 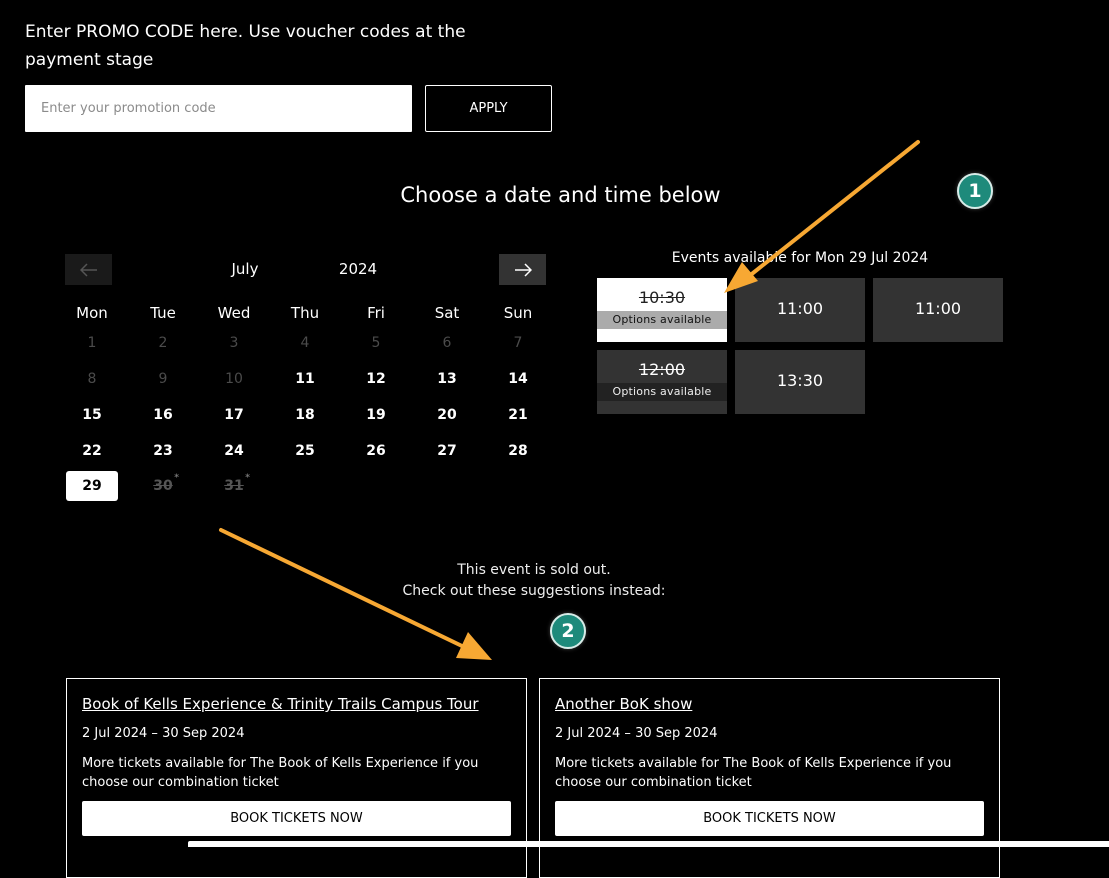 What do you see at coordinates (662, 310) in the screenshot?
I see `time-slot-1030: 10:30 Options available` at bounding box center [662, 310].